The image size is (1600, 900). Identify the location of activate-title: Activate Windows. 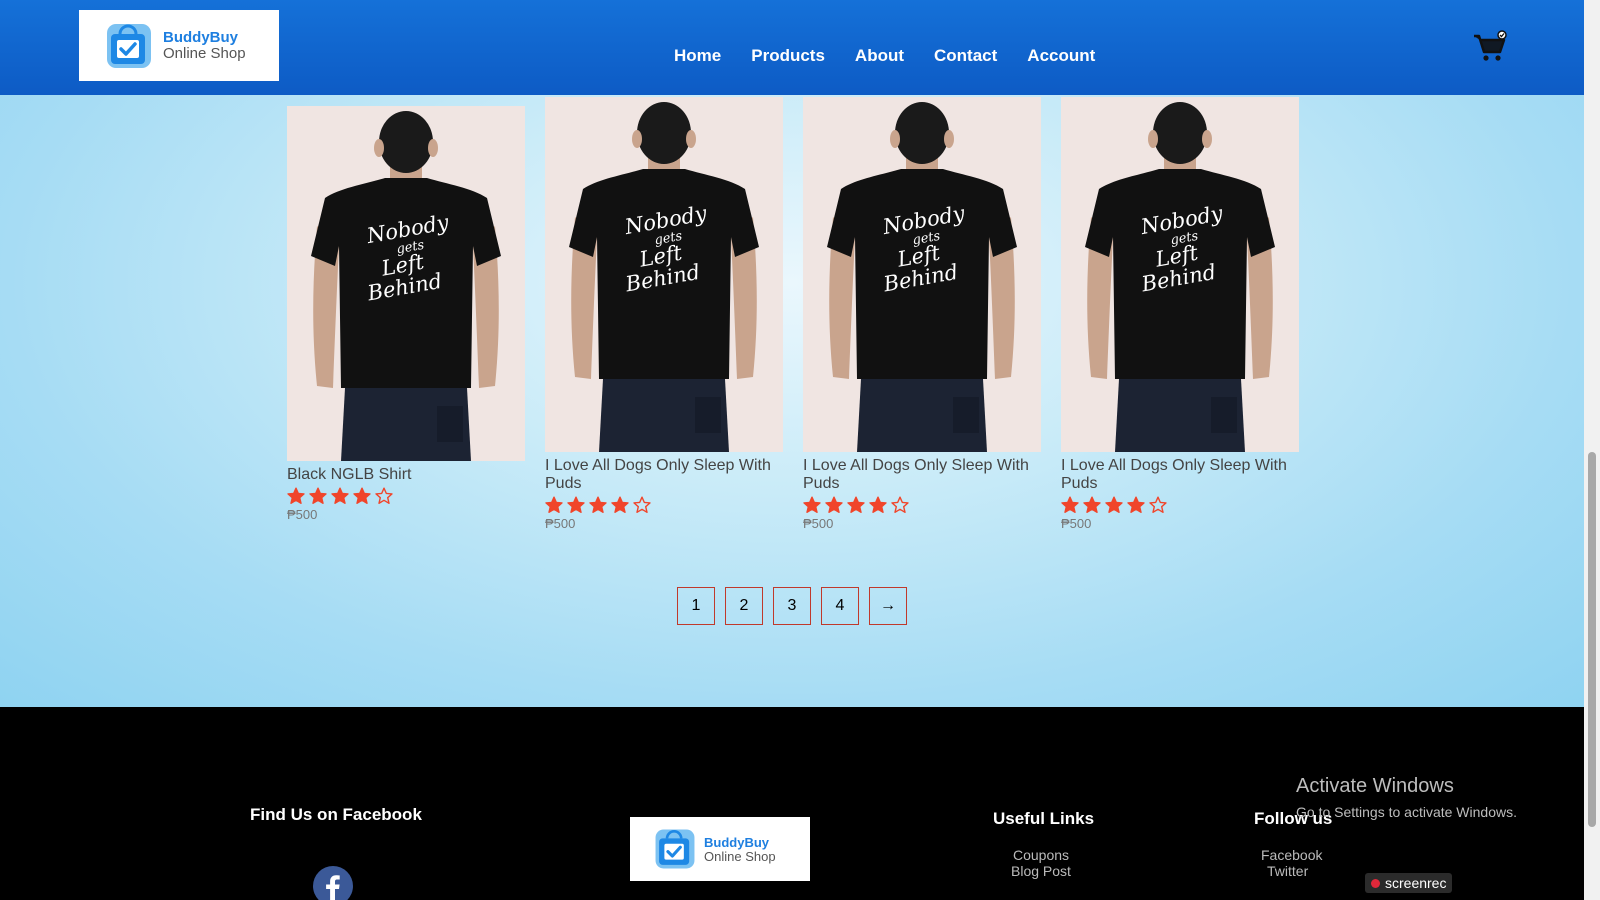
(1375, 786).